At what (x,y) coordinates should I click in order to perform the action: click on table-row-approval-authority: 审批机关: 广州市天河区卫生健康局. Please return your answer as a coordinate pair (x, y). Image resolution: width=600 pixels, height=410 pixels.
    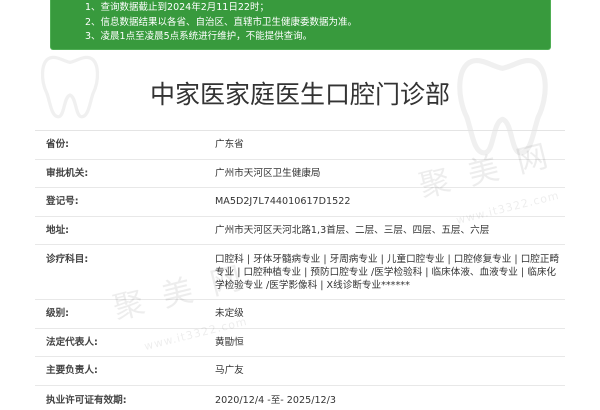
    Looking at the image, I should click on (300, 174).